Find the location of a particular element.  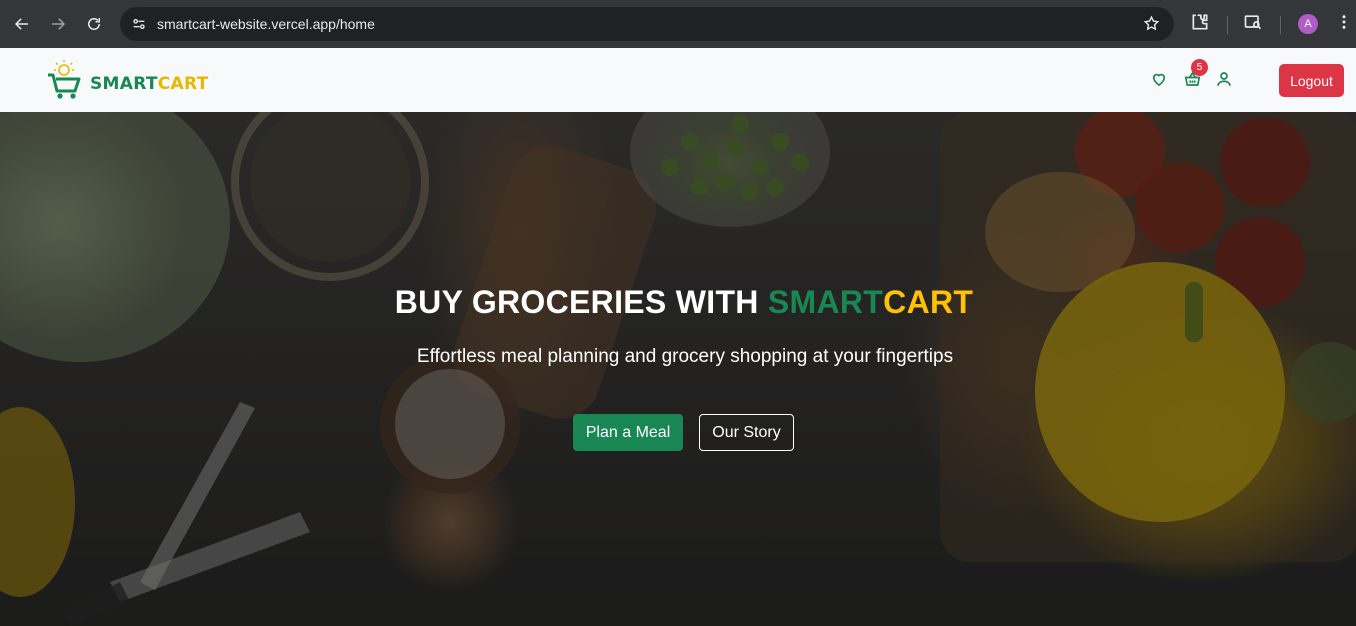

our-story-button: Our Story is located at coordinates (746, 432).